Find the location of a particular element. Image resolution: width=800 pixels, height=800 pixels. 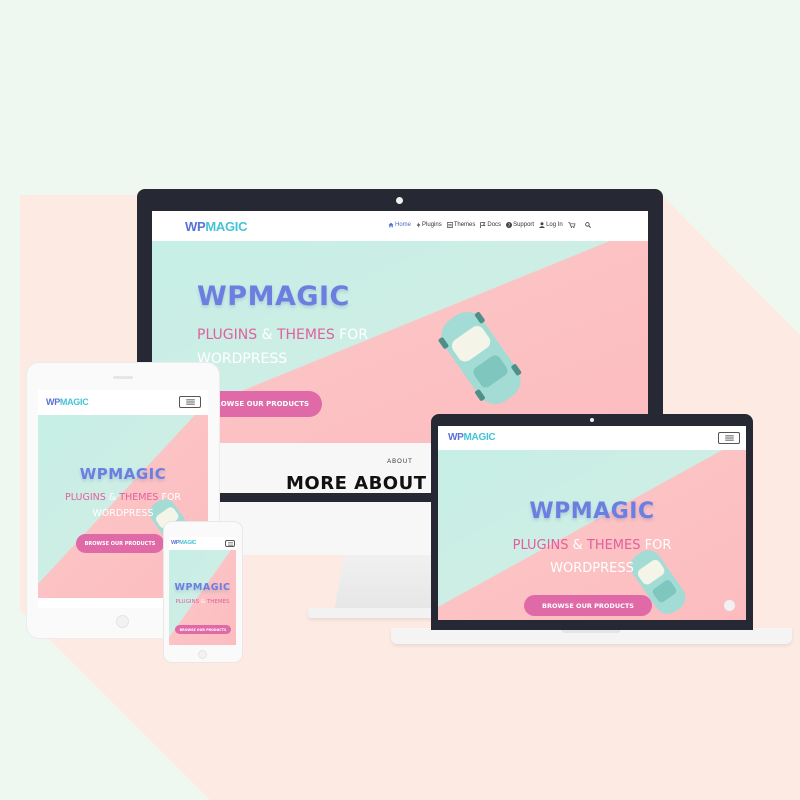

tablet-speaker is located at coordinates (123, 377).